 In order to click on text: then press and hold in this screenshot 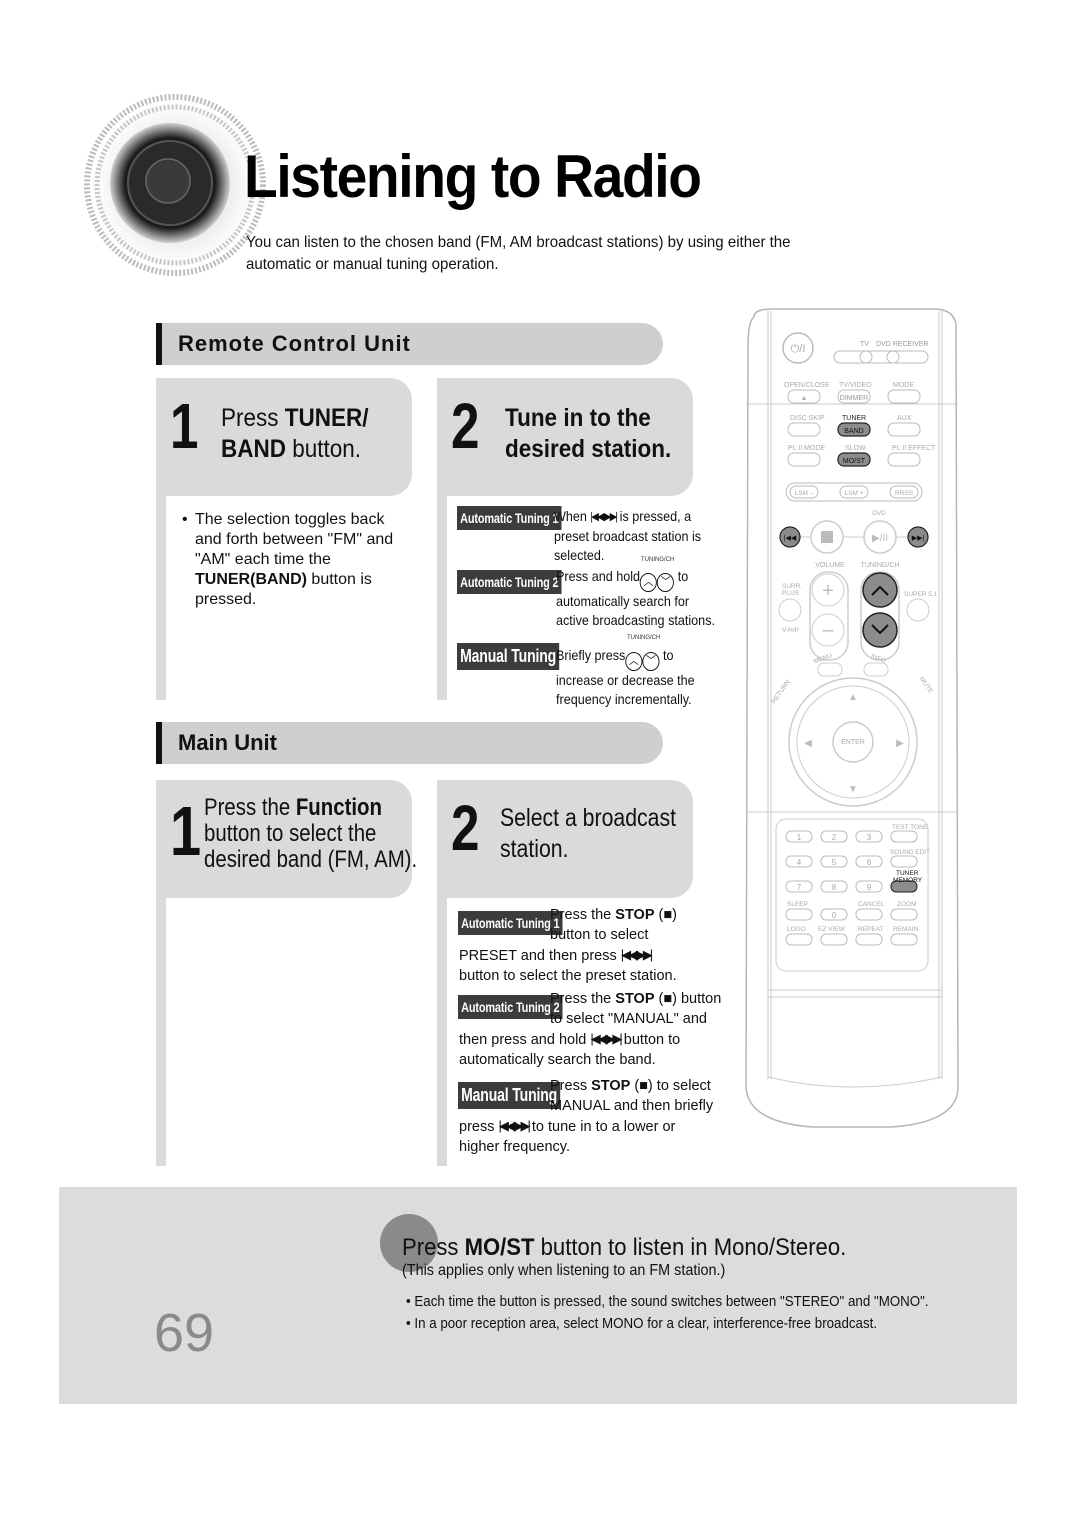, I will do `click(523, 1040)`.